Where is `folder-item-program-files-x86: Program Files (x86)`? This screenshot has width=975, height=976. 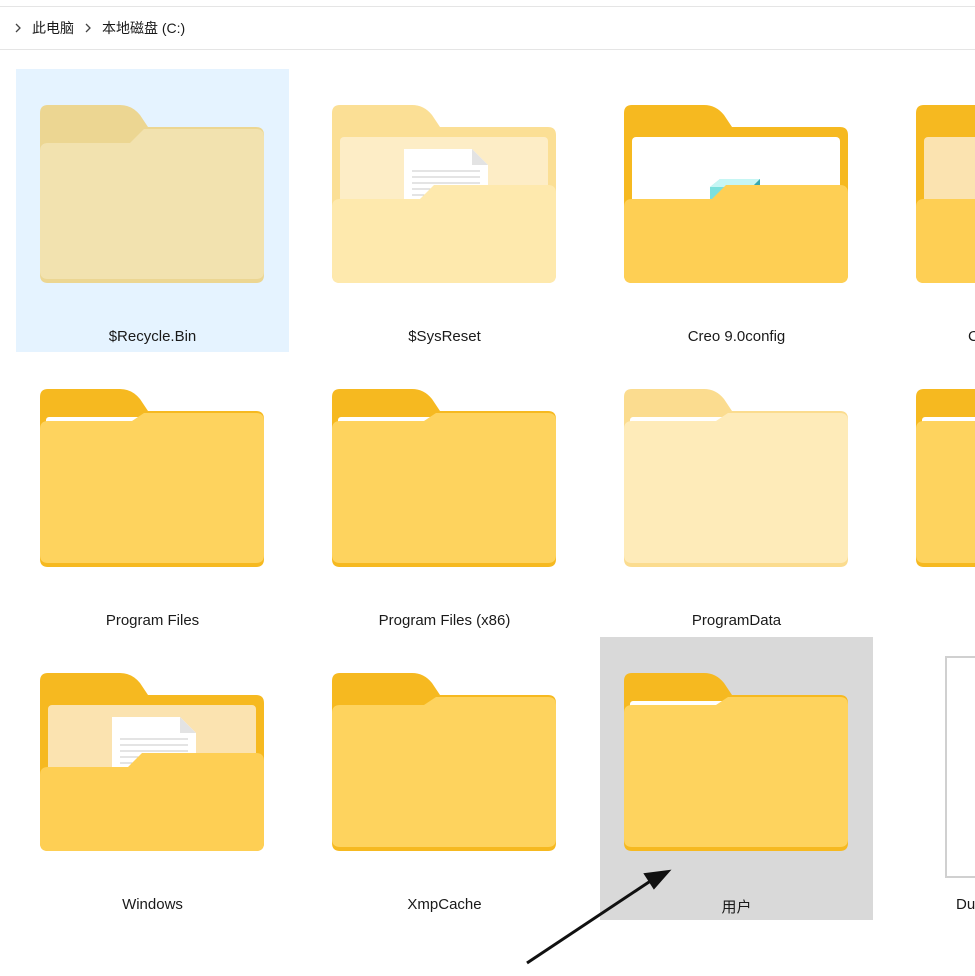 folder-item-program-files-x86: Program Files (x86) is located at coordinates (444, 494).